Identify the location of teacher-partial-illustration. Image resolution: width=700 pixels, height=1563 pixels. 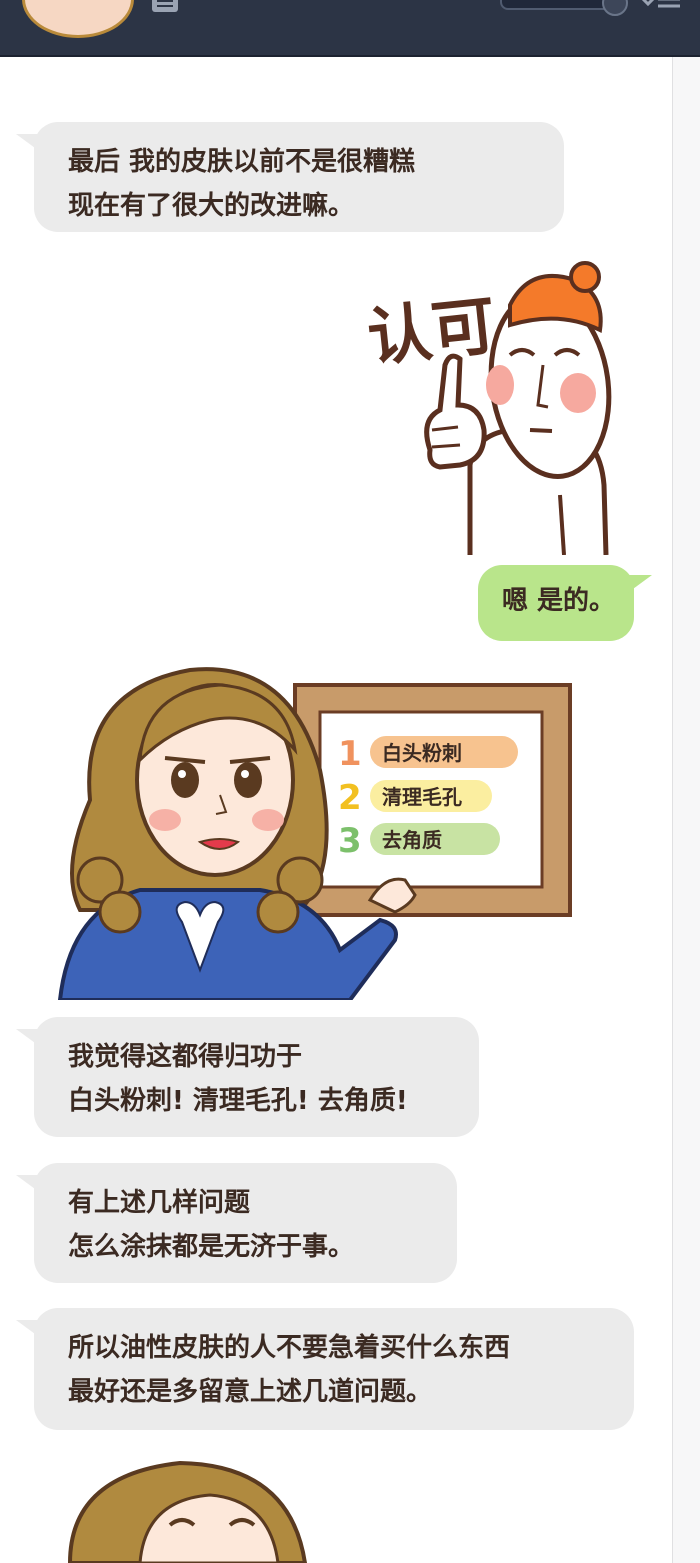
(187, 1511).